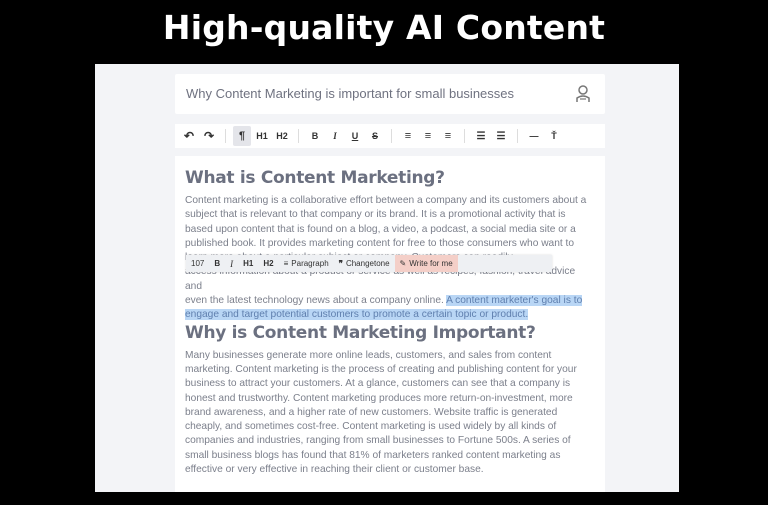 This screenshot has width=768, height=505. I want to click on heading-what-is-content-marketing: What is Content Marketing?, so click(389, 178).